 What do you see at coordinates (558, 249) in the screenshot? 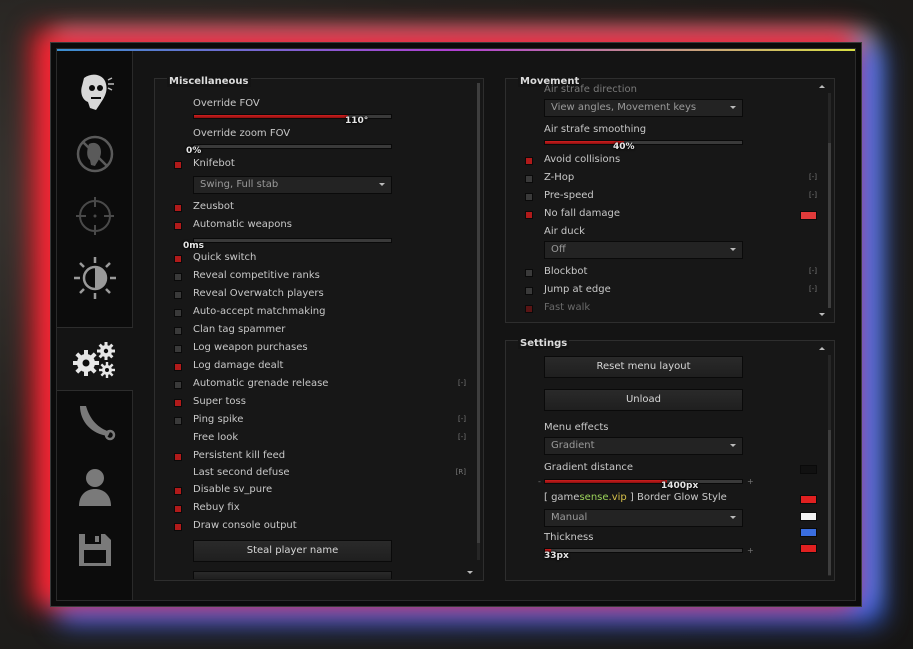
I see `air-duck-value: Off` at bounding box center [558, 249].